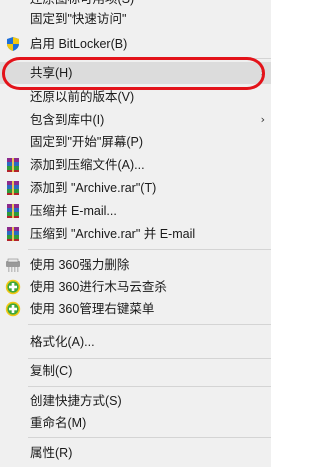  Describe the element at coordinates (135, 371) in the screenshot. I see `menu-item-copy: 复制(C)` at that location.